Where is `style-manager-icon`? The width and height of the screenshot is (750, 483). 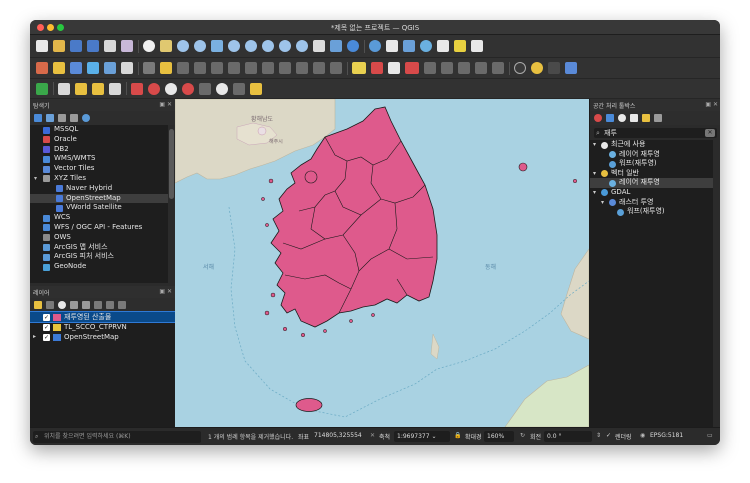 style-manager-icon is located at coordinates (38, 305).